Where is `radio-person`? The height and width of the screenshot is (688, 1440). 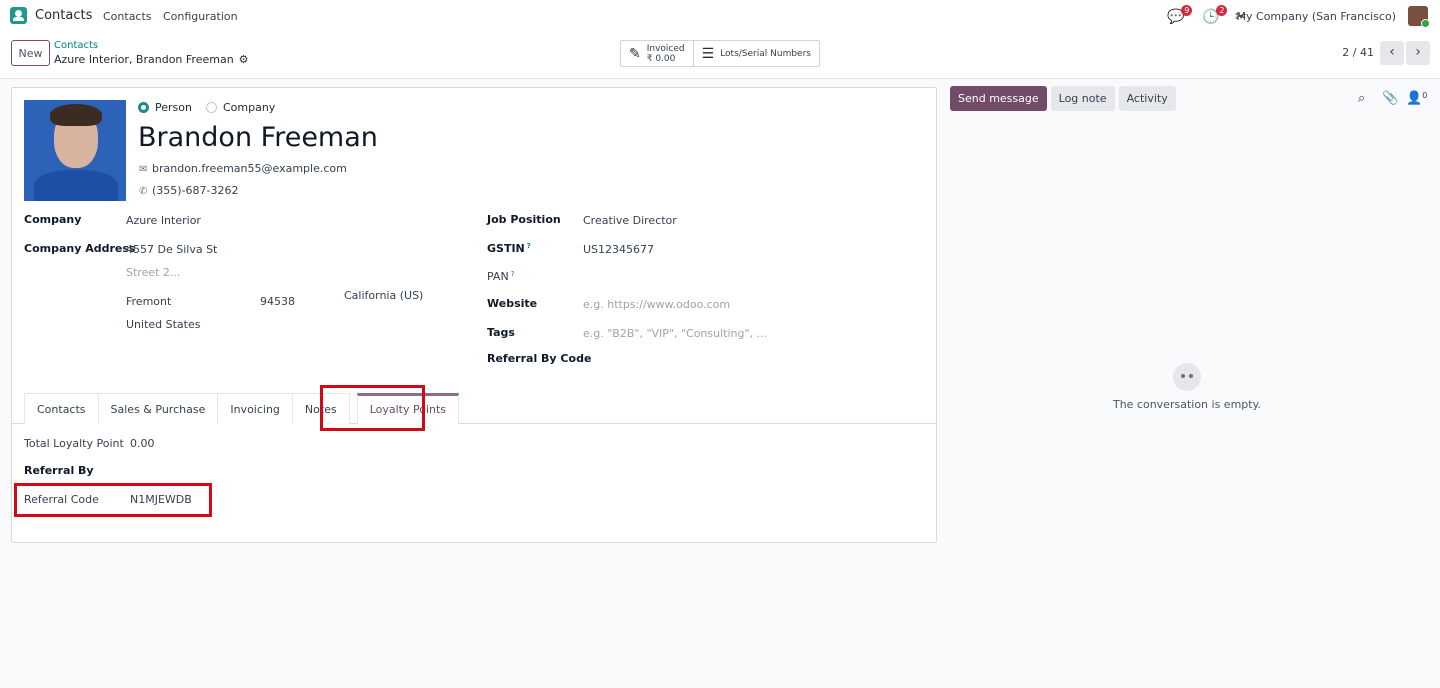
radio-person is located at coordinates (143, 107).